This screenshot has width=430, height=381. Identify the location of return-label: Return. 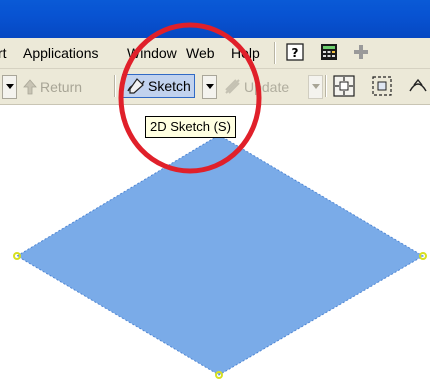
(61, 87).